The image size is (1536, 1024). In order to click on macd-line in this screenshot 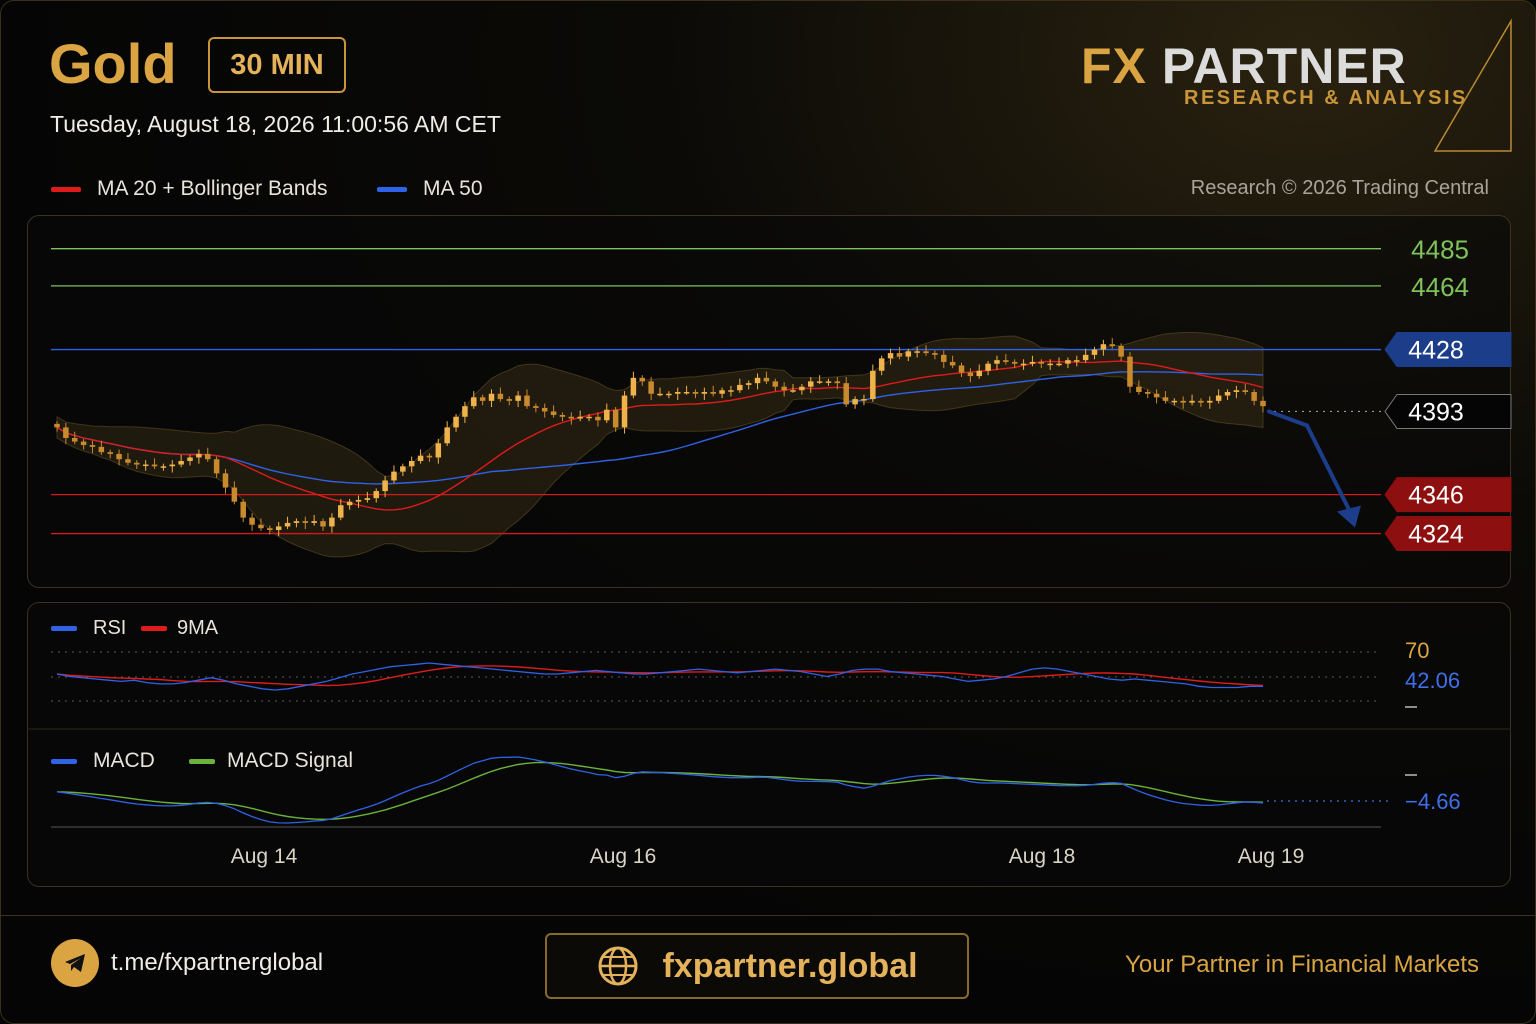, I will do `click(660, 790)`.